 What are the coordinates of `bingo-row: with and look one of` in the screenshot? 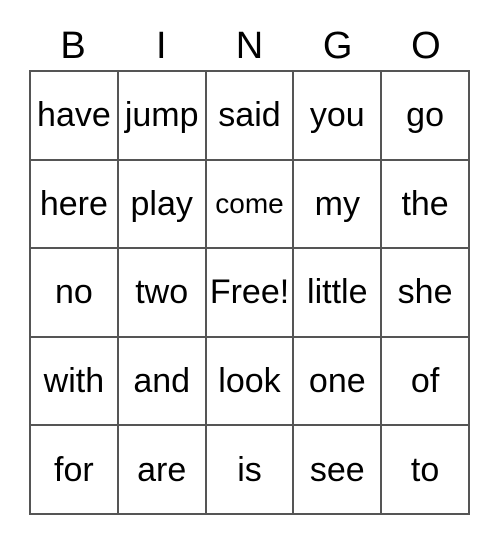 It's located at (250, 382).